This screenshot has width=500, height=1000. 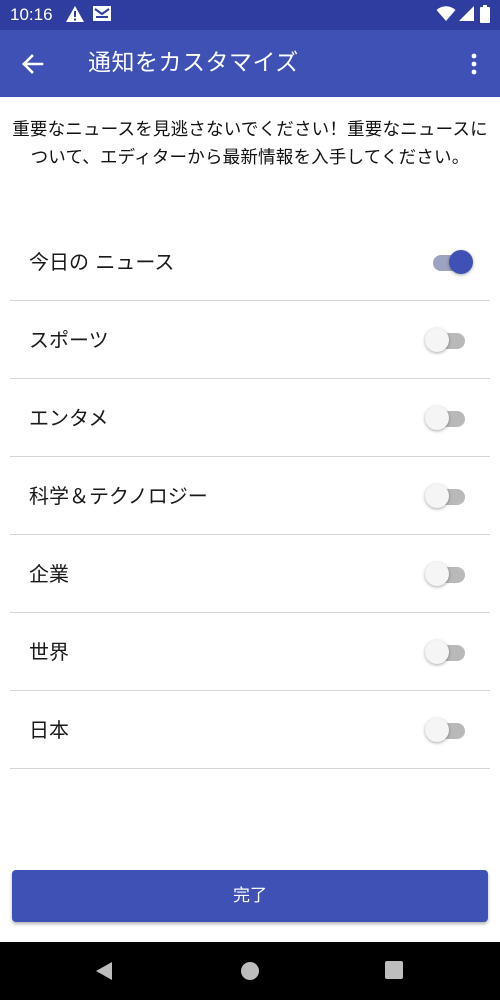 What do you see at coordinates (250, 896) in the screenshot?
I see `done-button: 完了` at bounding box center [250, 896].